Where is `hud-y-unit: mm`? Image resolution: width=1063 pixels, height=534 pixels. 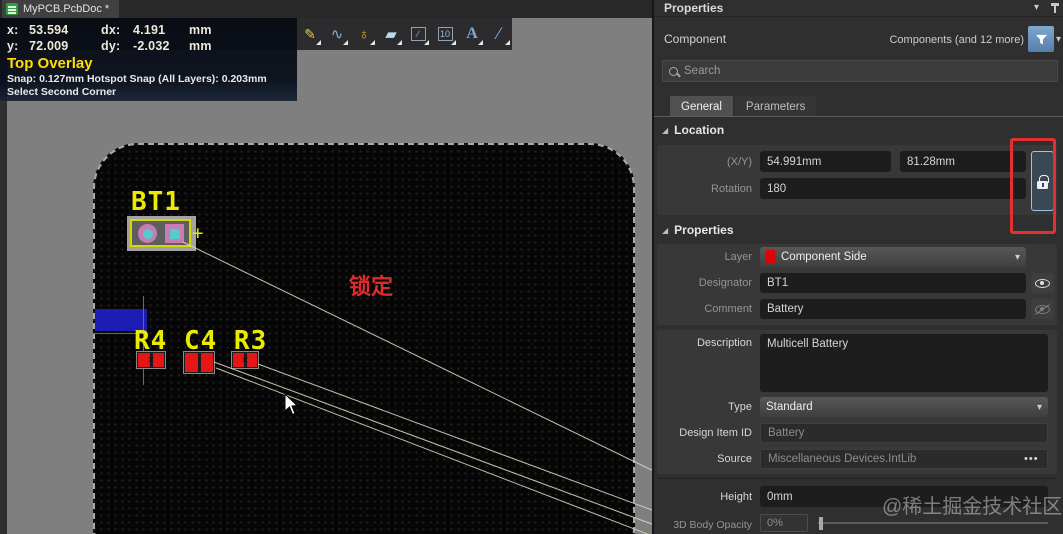
hud-y-unit: mm is located at coordinates (200, 46).